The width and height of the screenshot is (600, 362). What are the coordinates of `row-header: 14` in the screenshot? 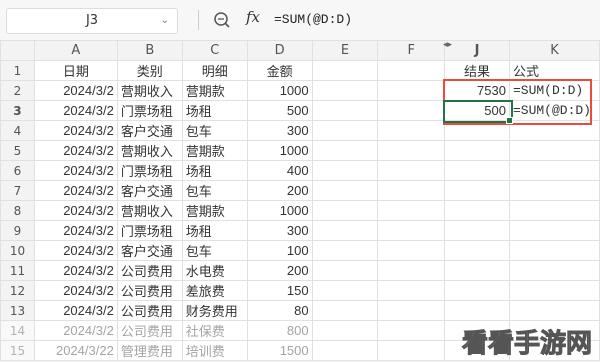 It's located at (17, 330).